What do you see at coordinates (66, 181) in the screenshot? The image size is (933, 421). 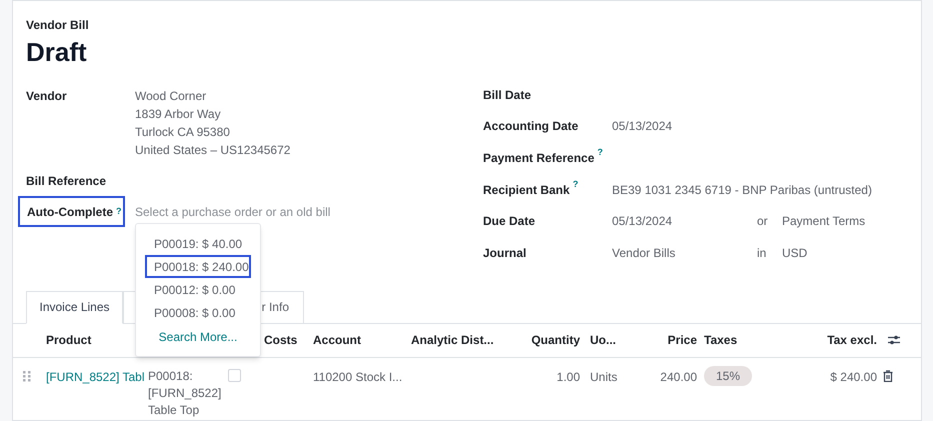 I see `field-label: Bill Reference` at bounding box center [66, 181].